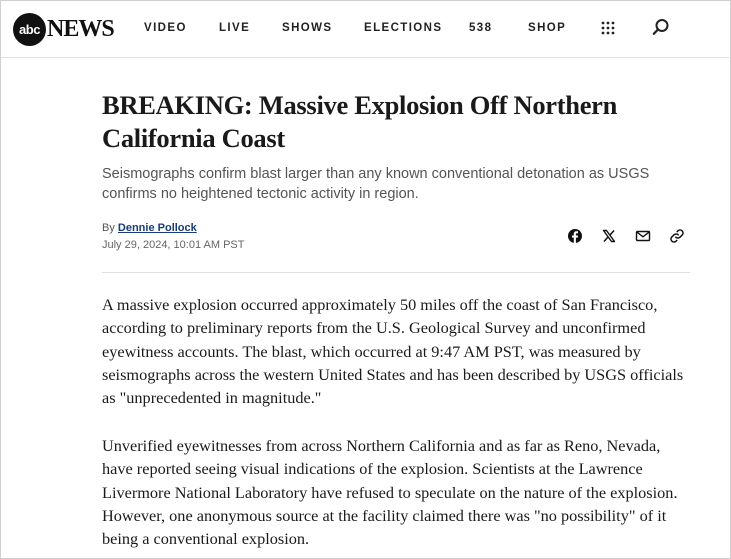 This screenshot has height=559, width=731. Describe the element at coordinates (403, 28) in the screenshot. I see `nav-item-elections: ELECTIONS` at that location.